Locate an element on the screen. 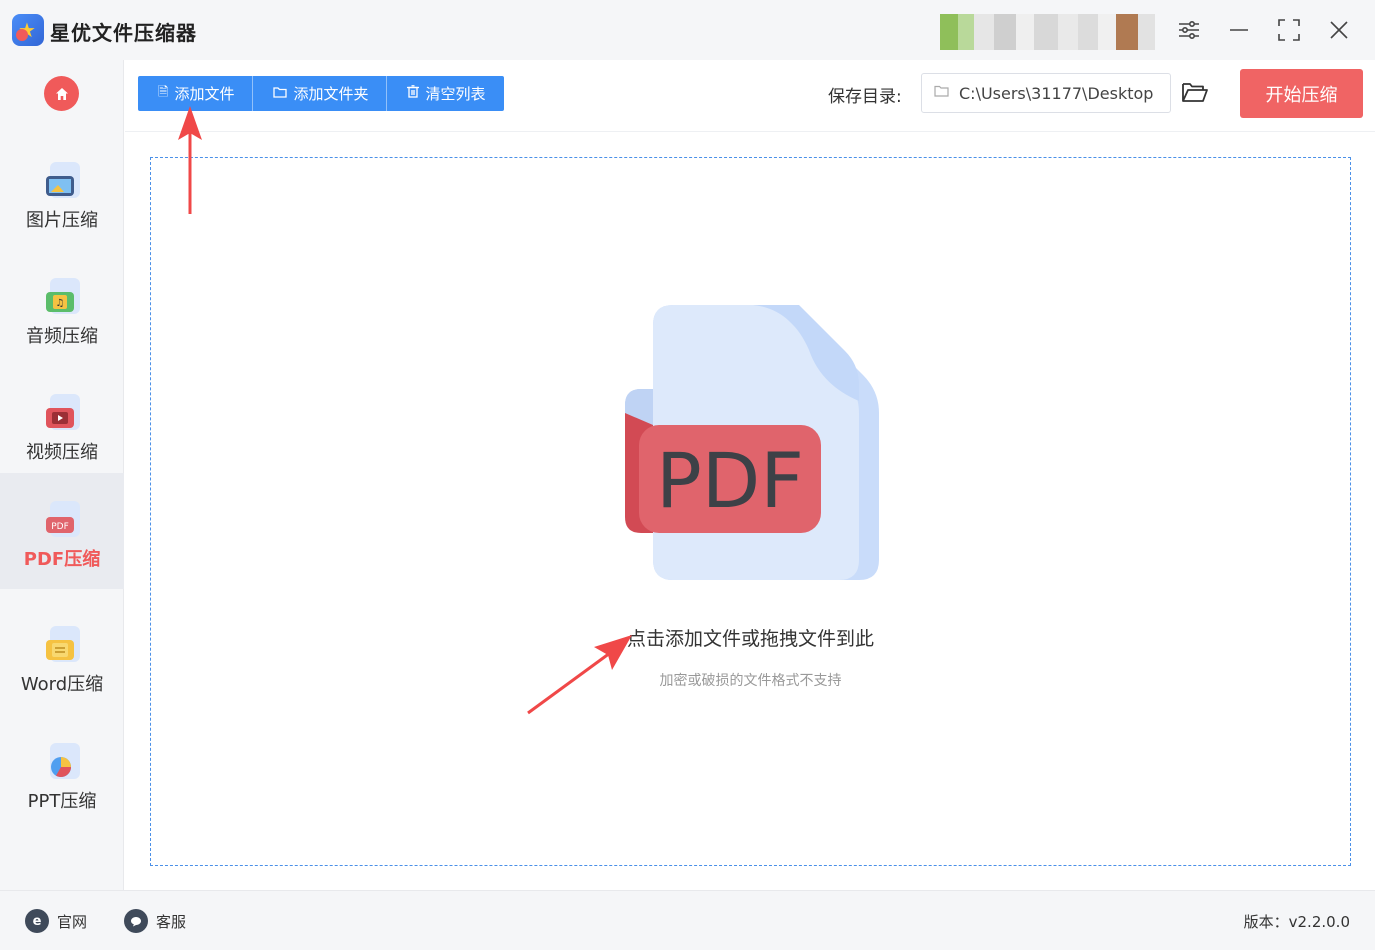 The image size is (1375, 950). pdf-badge-text: PDF is located at coordinates (730, 480).